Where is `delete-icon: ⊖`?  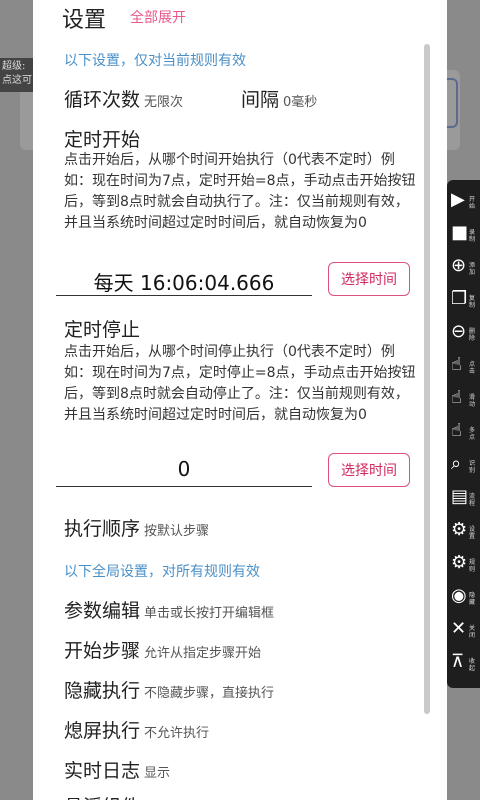 delete-icon: ⊖ is located at coordinates (459, 331).